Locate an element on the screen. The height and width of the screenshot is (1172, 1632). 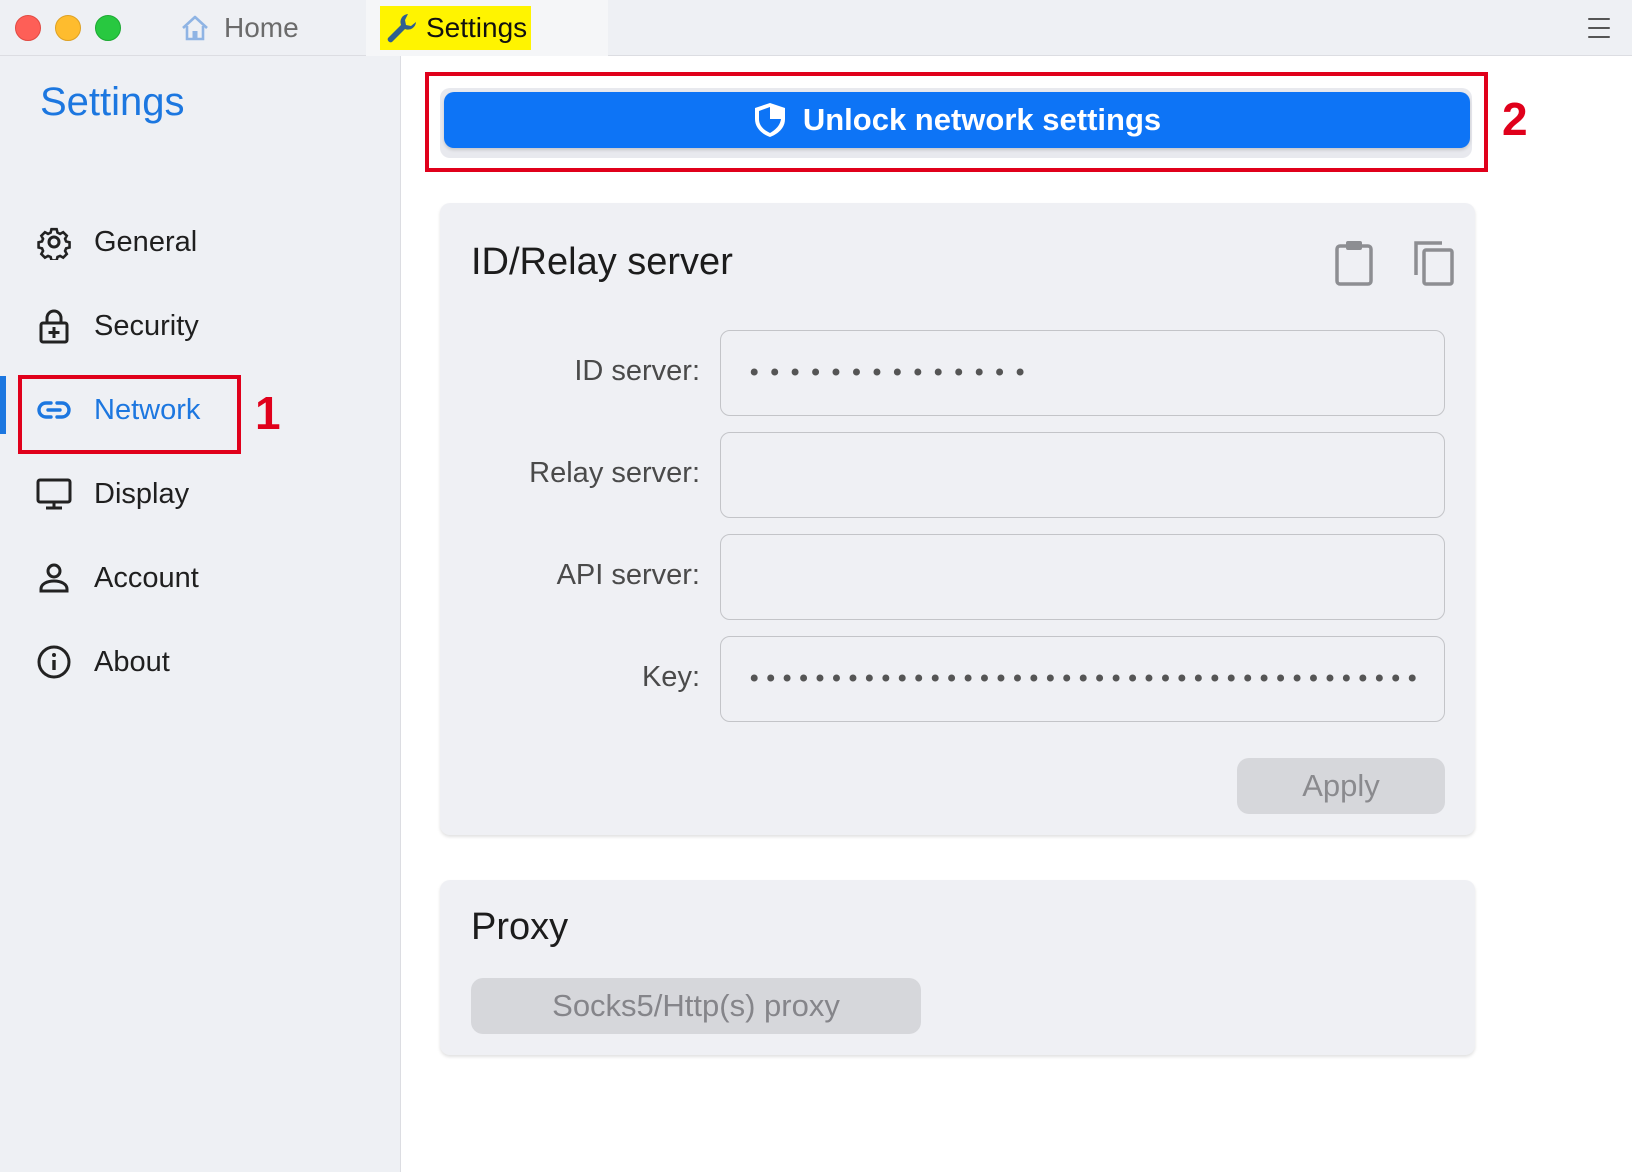
close-window-button is located at coordinates (28, 28).